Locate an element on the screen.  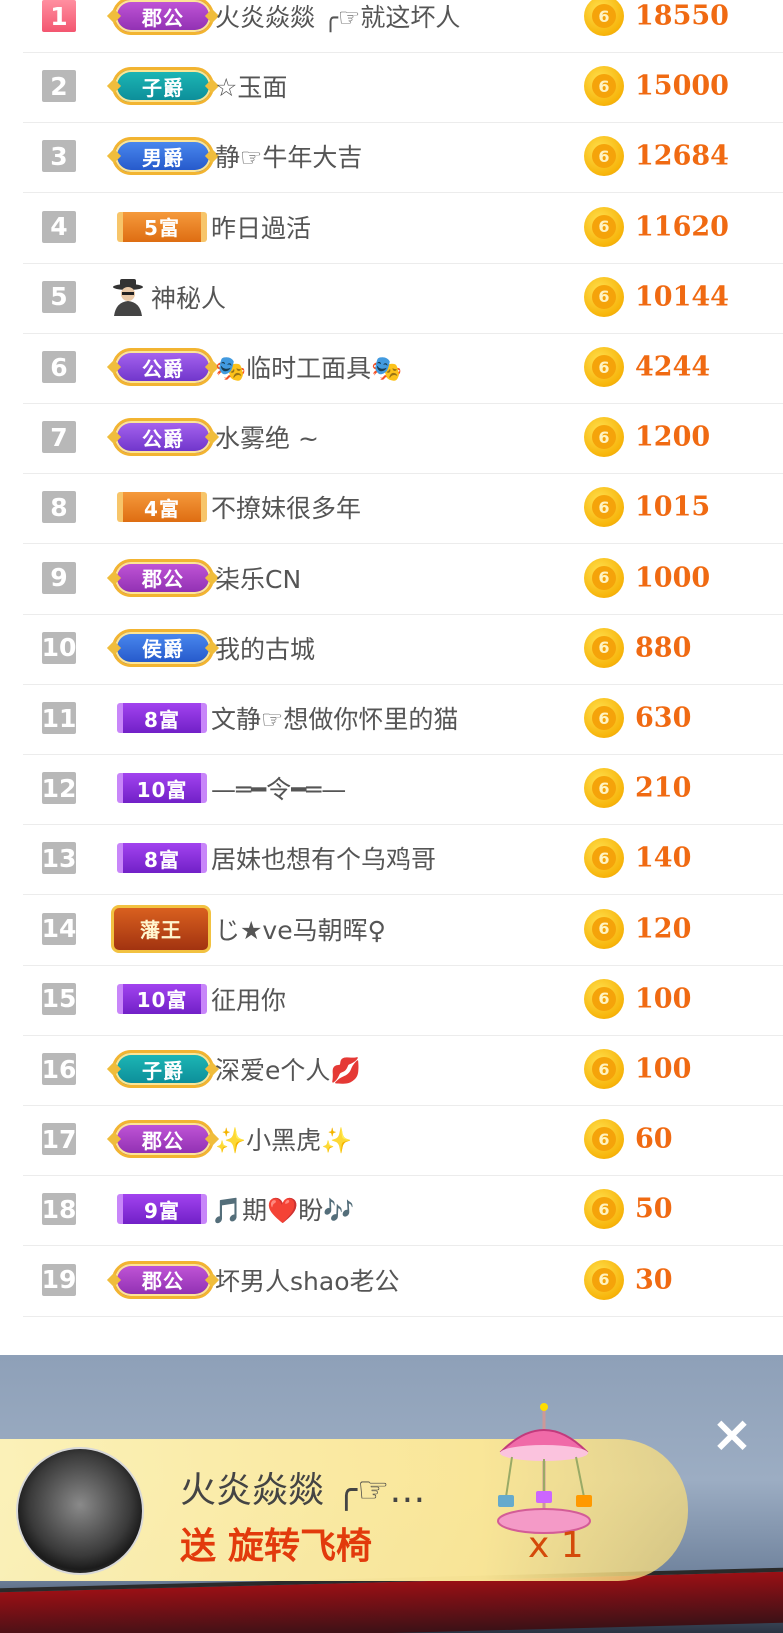
leaderboard-row: 17 郡公 ✨小黑虎✨ 6 60 is located at coordinates (403, 1140).